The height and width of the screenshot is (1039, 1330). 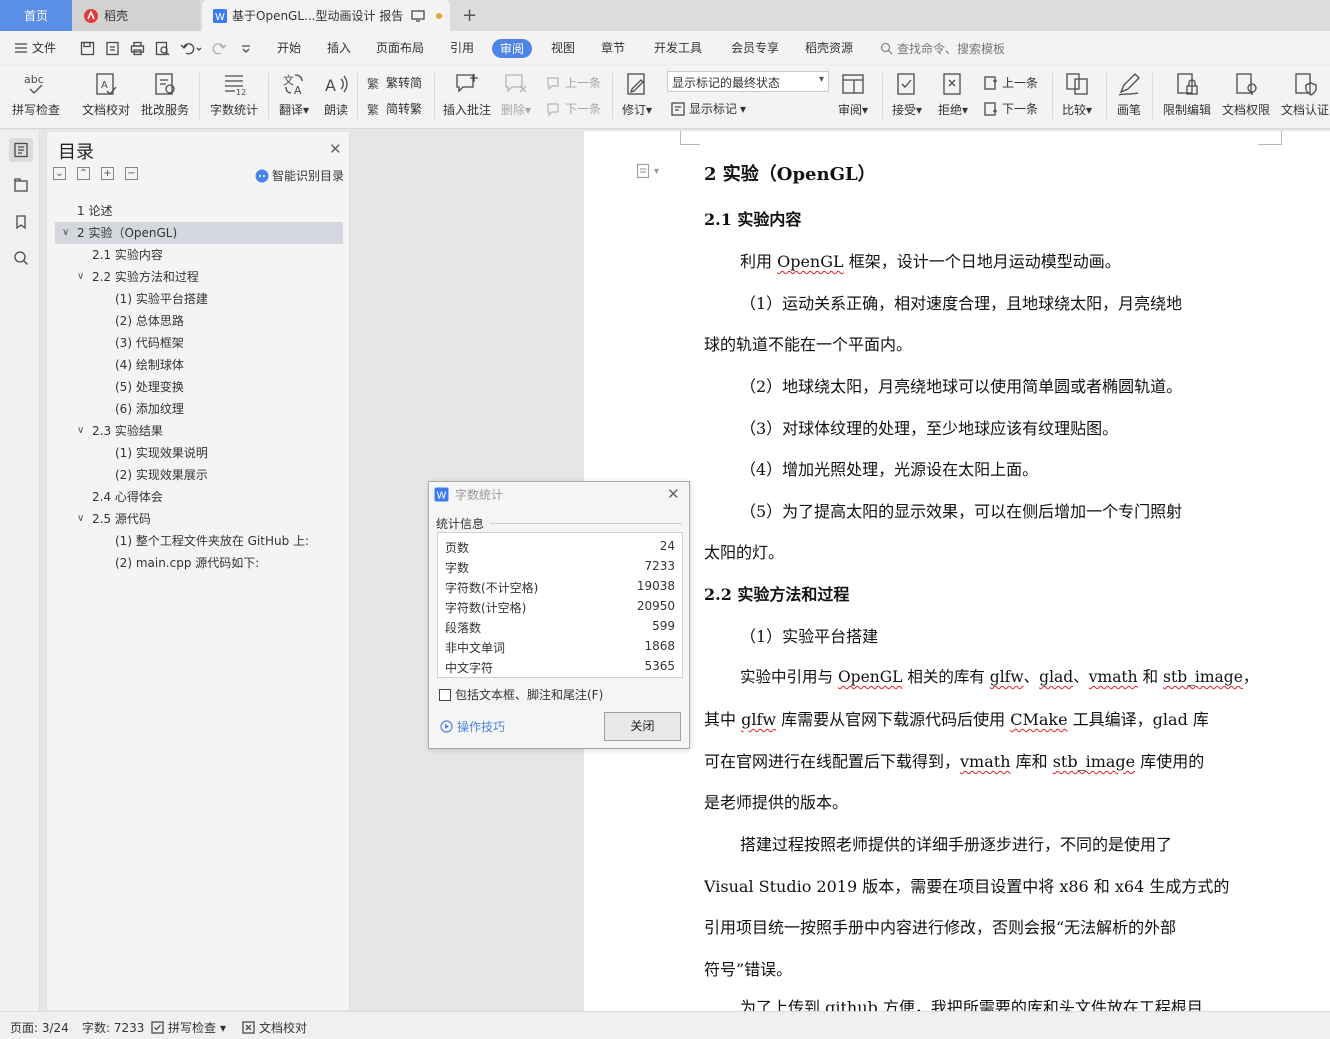 I want to click on menu-chapter: 章节, so click(x=613, y=47).